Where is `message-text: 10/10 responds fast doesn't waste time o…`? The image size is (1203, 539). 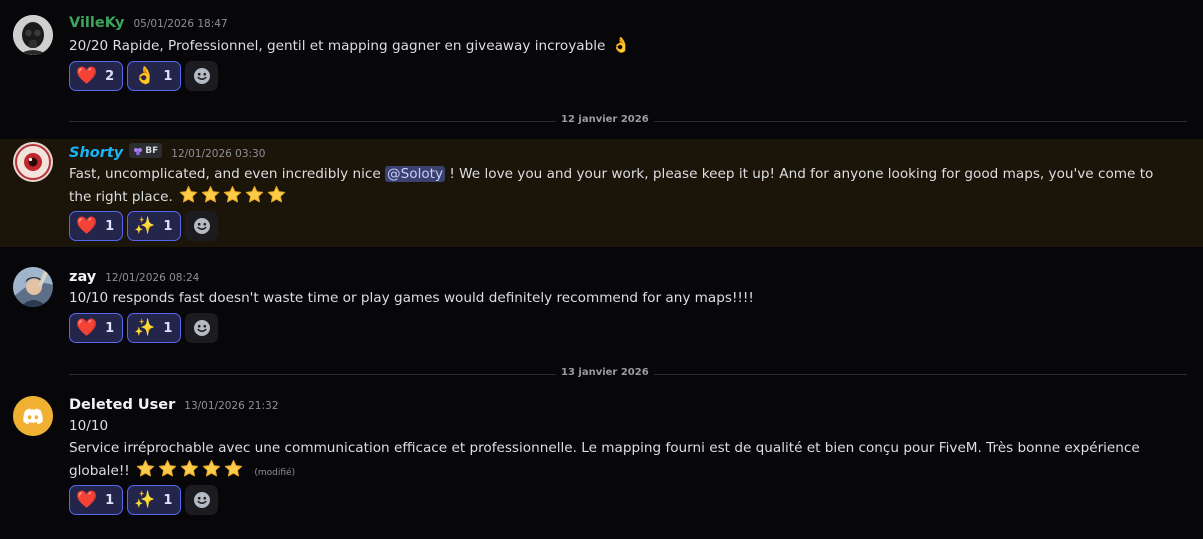 message-text: 10/10 responds fast doesn't waste time o… is located at coordinates (411, 298).